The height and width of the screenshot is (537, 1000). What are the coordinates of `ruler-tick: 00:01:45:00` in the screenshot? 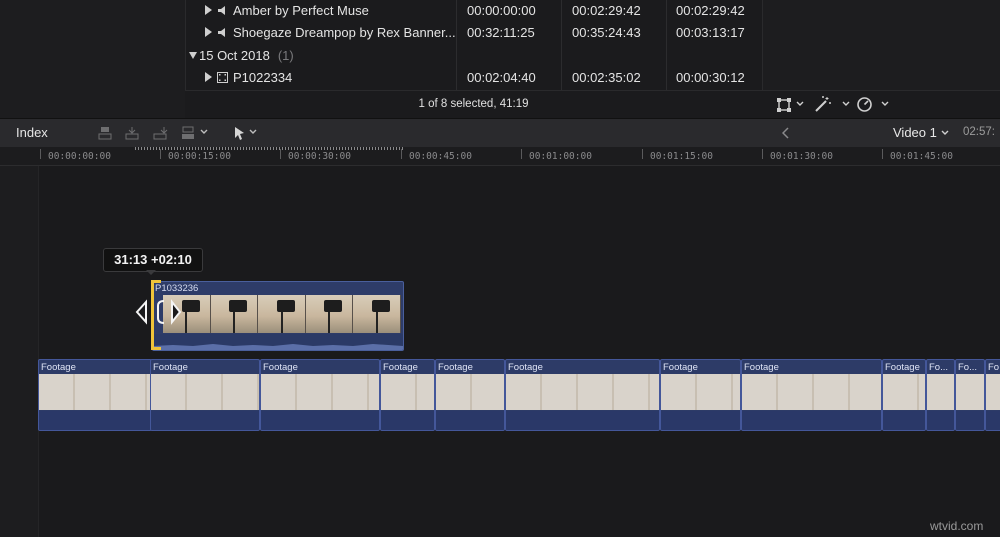 It's located at (921, 156).